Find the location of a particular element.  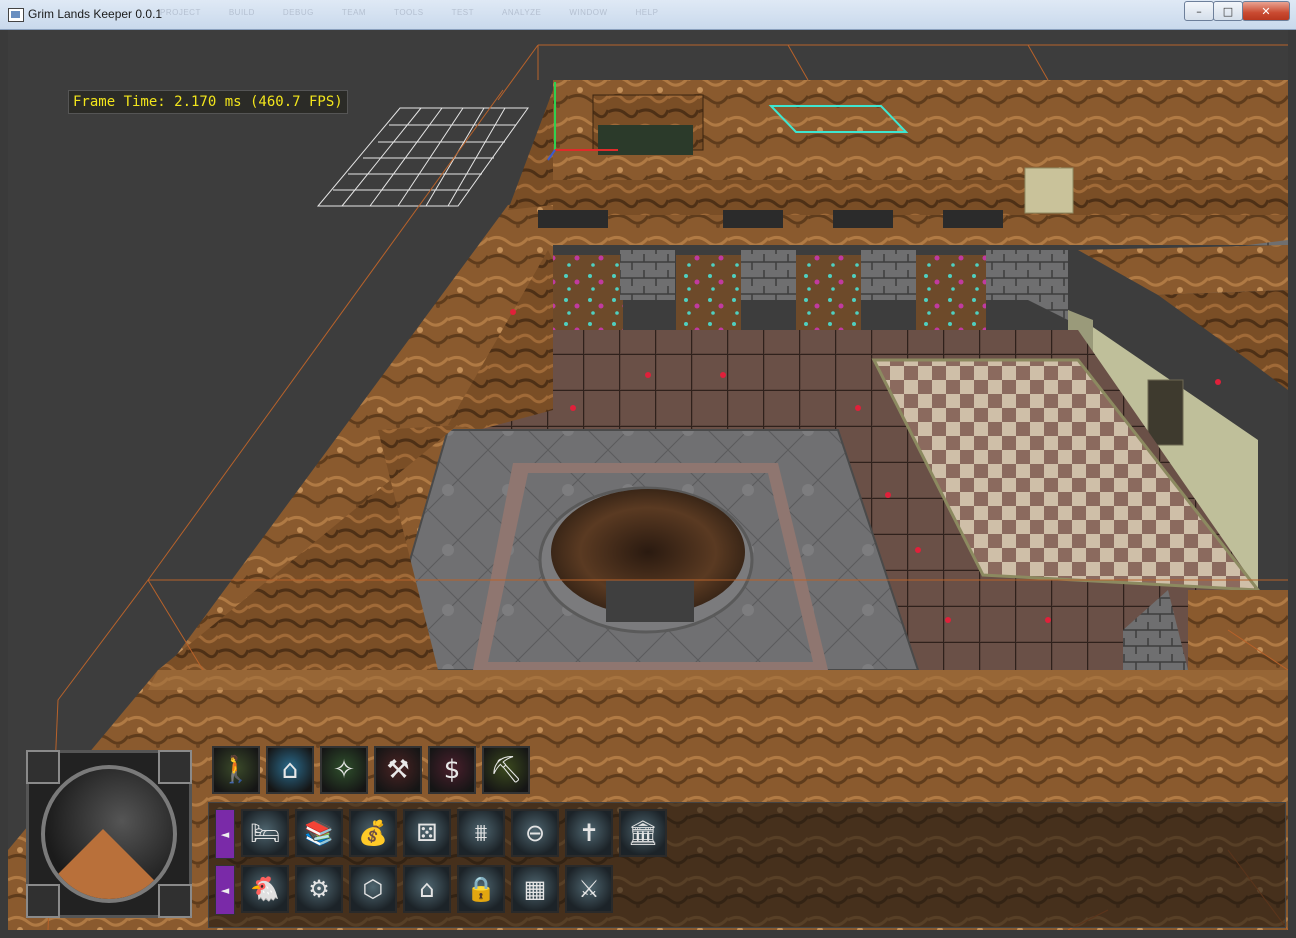

padlock-icon: 🔒 is located at coordinates (481, 889).